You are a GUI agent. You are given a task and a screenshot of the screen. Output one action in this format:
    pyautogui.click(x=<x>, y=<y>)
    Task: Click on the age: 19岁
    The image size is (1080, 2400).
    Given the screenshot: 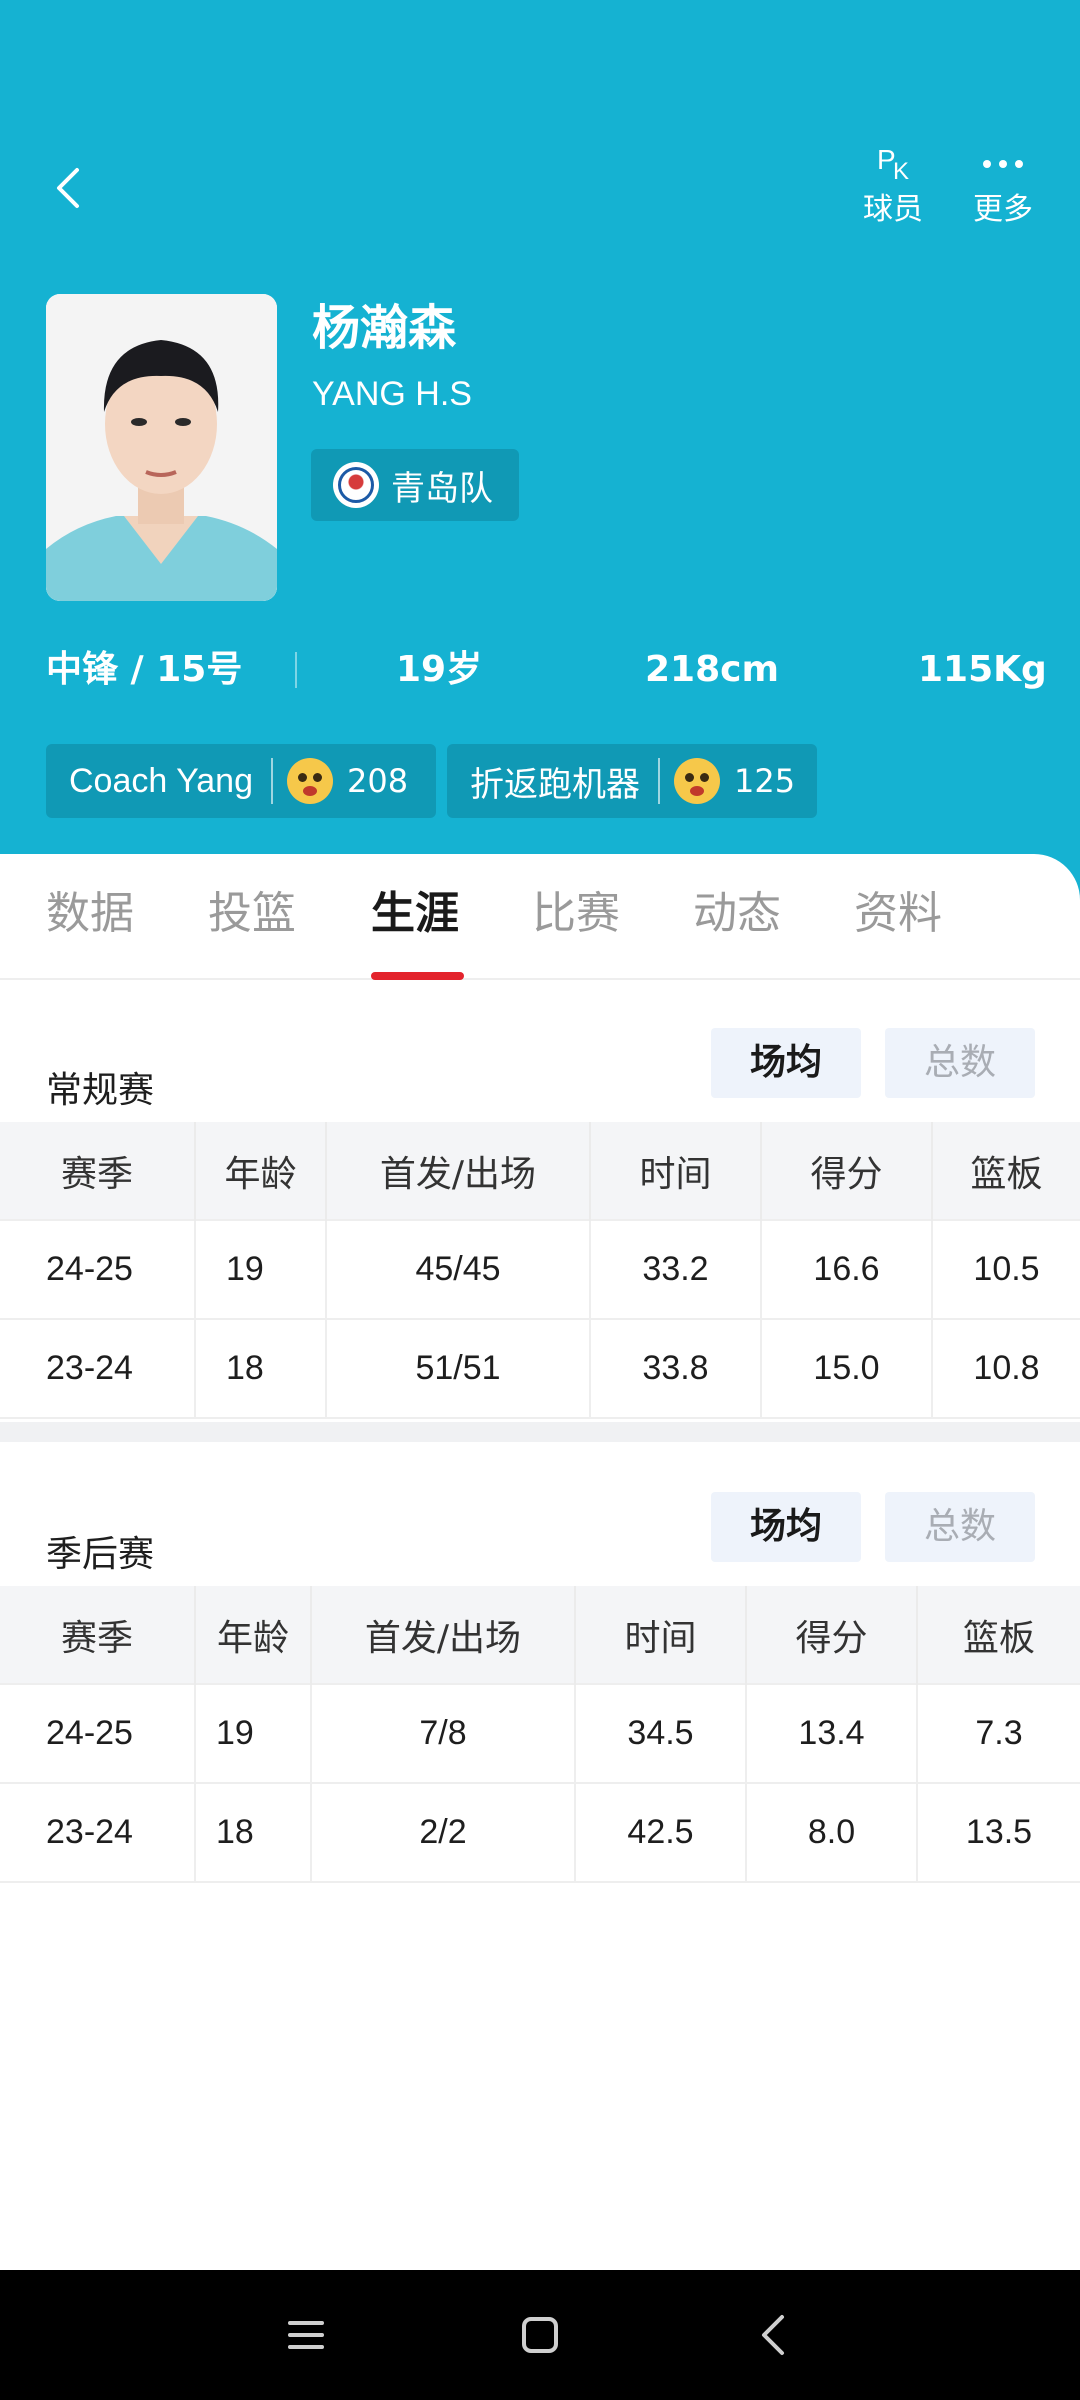 What is the action you would take?
    pyautogui.click(x=439, y=669)
    